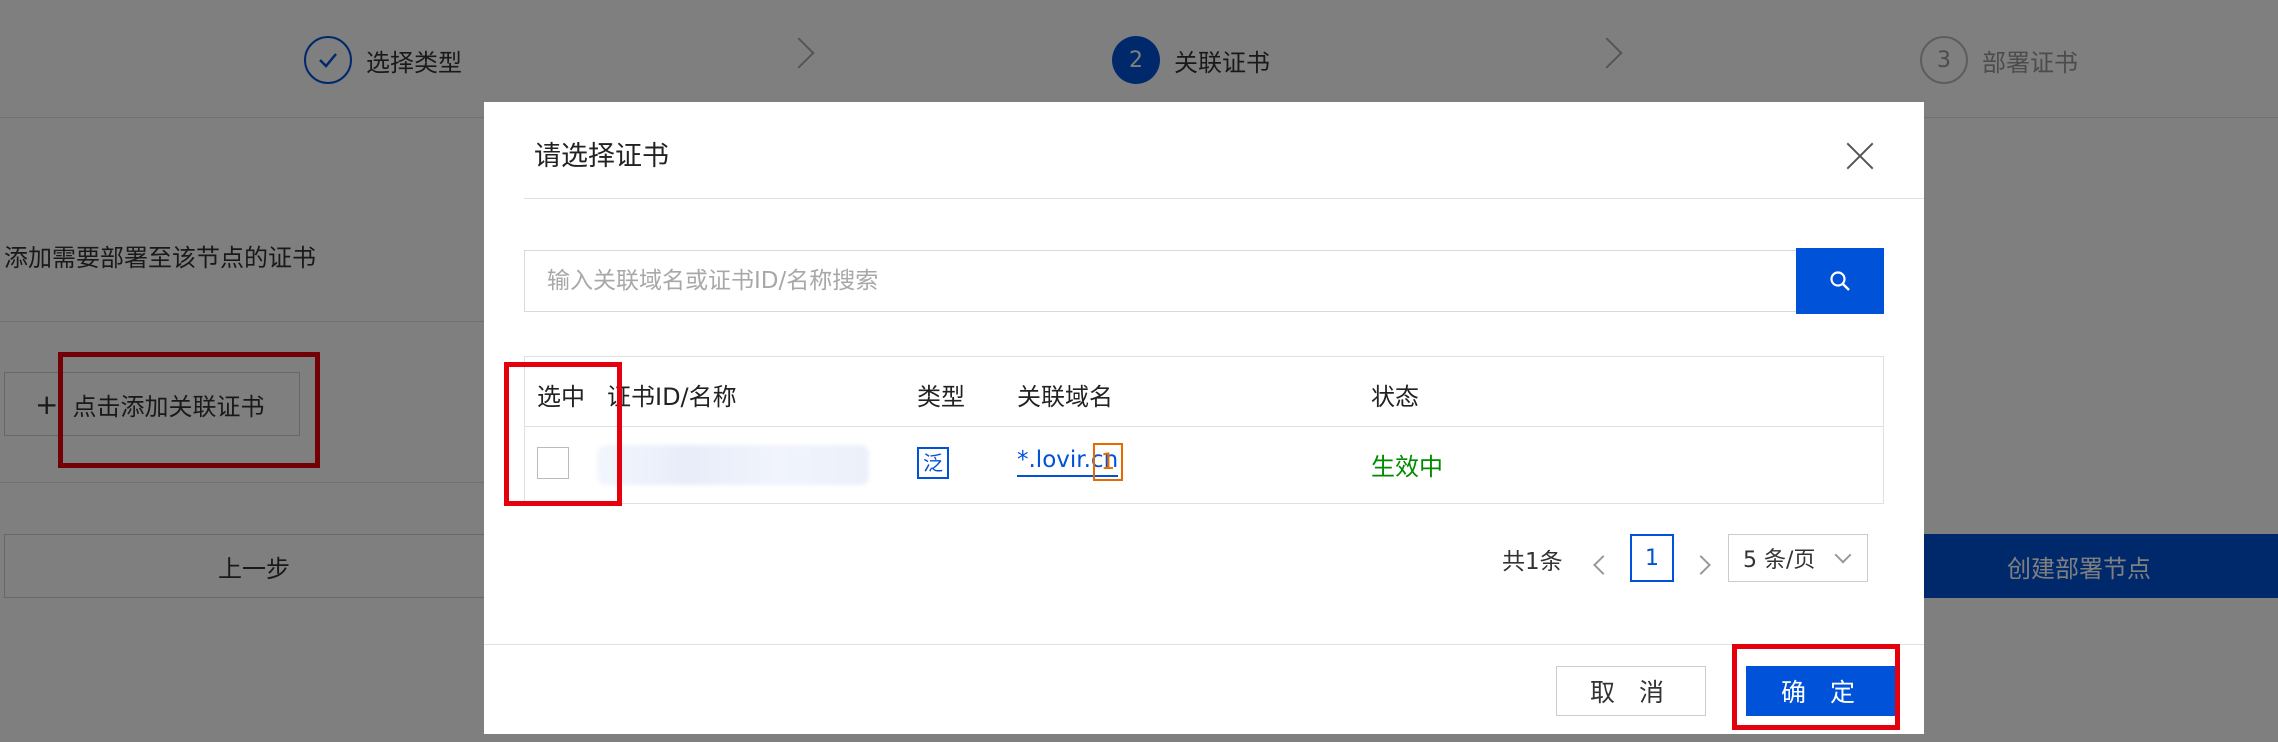 The image size is (2278, 742). What do you see at coordinates (933, 463) in the screenshot?
I see `wildcard-type-badge: 泛` at bounding box center [933, 463].